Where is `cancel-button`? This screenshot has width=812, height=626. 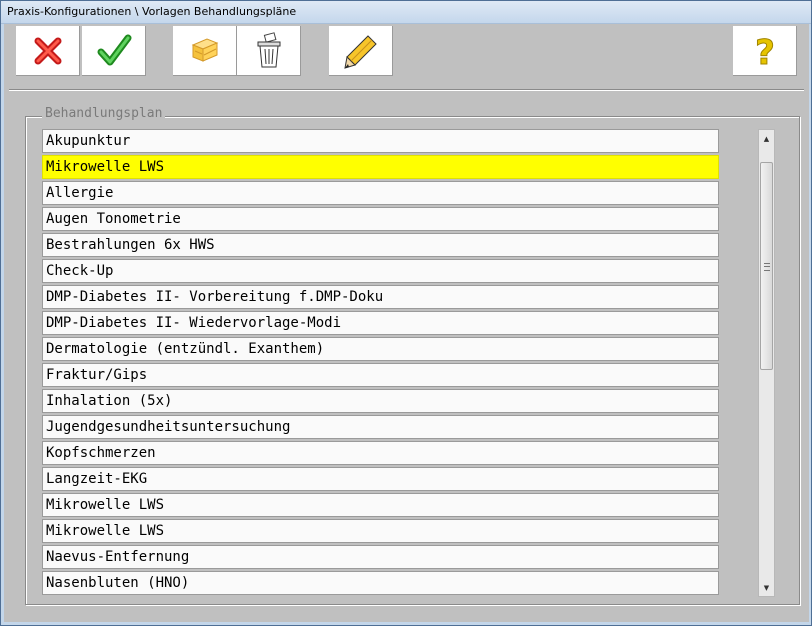 cancel-button is located at coordinates (48, 51).